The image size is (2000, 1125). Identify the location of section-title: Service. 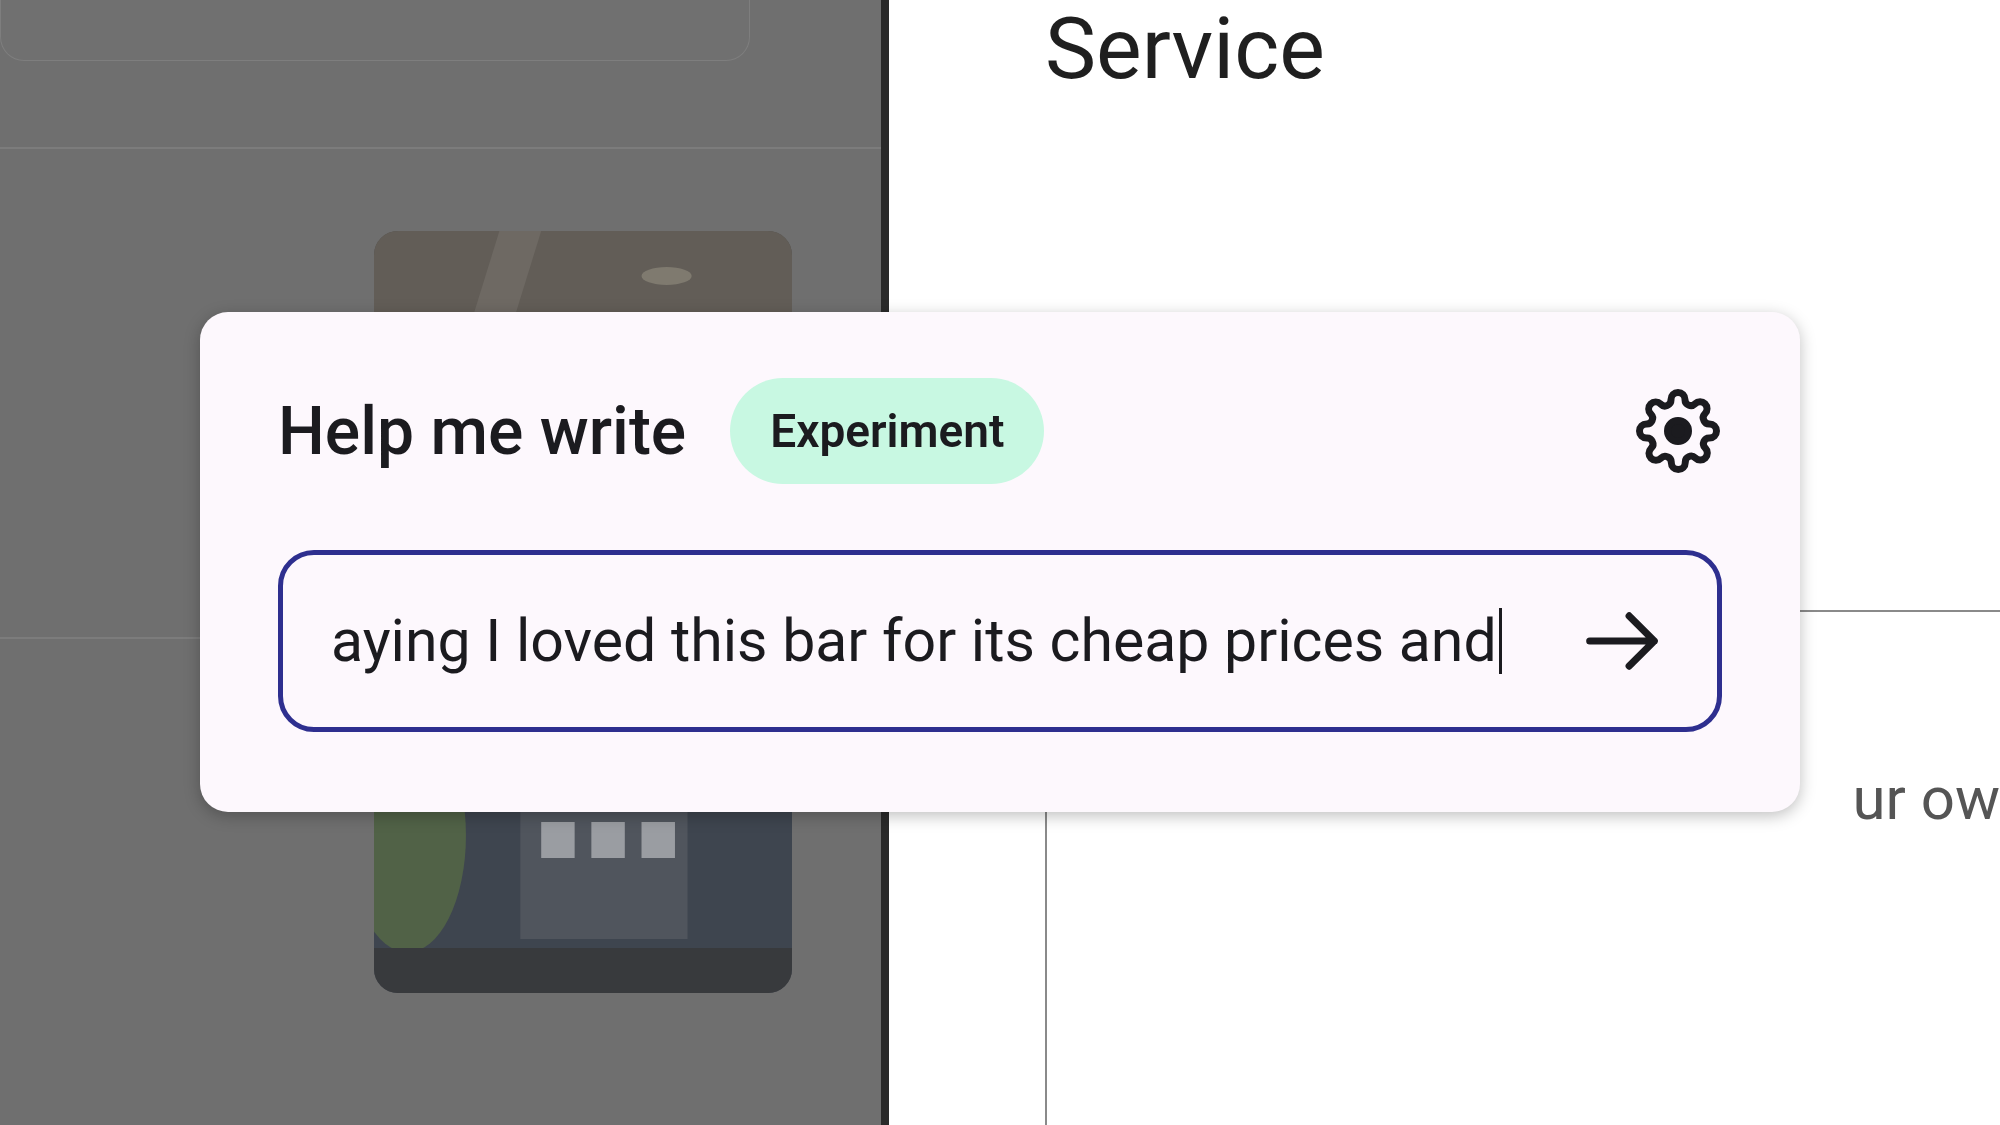
(1185, 49).